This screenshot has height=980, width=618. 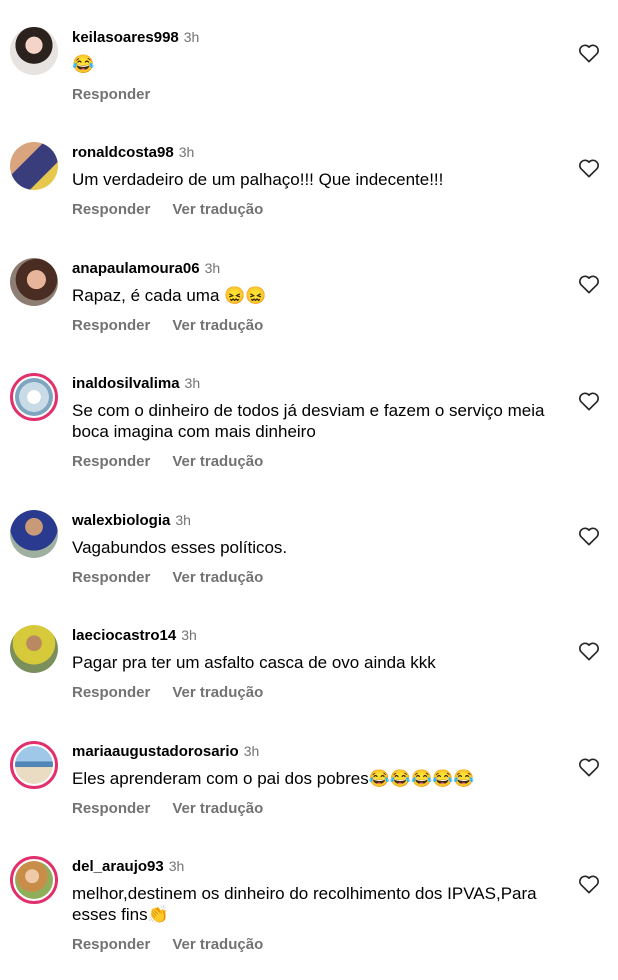 I want to click on comment-username: walexbiologia, so click(x=121, y=520).